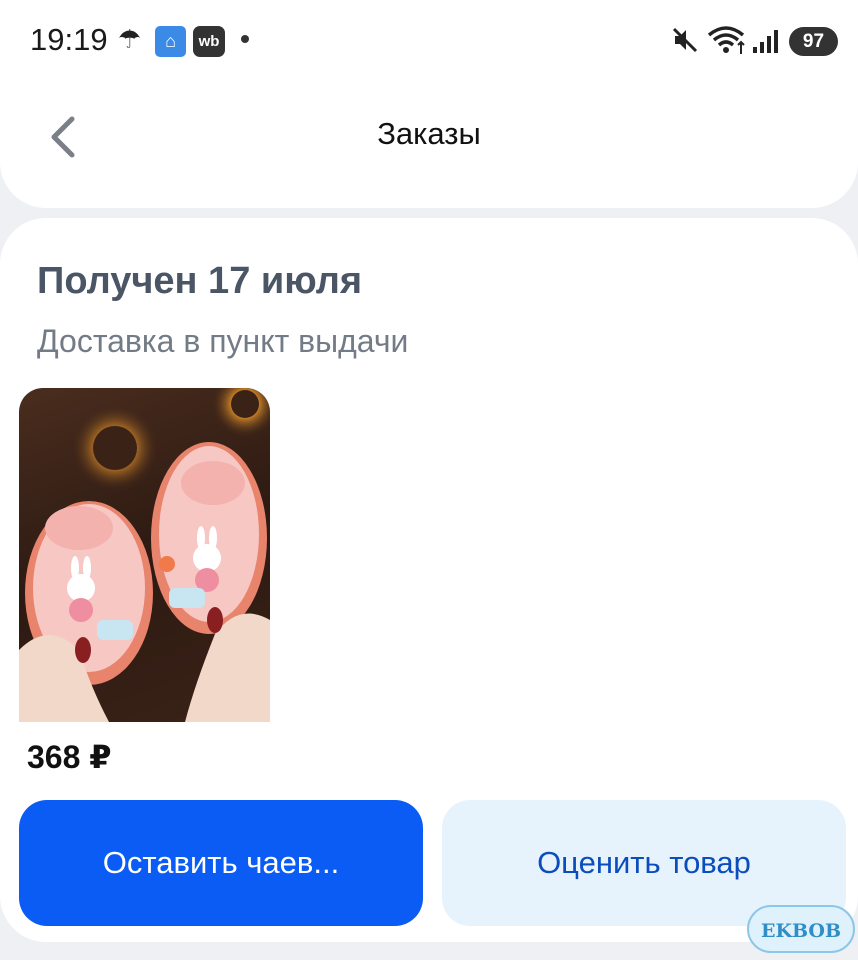 The height and width of the screenshot is (960, 858). Describe the element at coordinates (130, 39) in the screenshot. I see `umbrella-icon: ☂` at that location.